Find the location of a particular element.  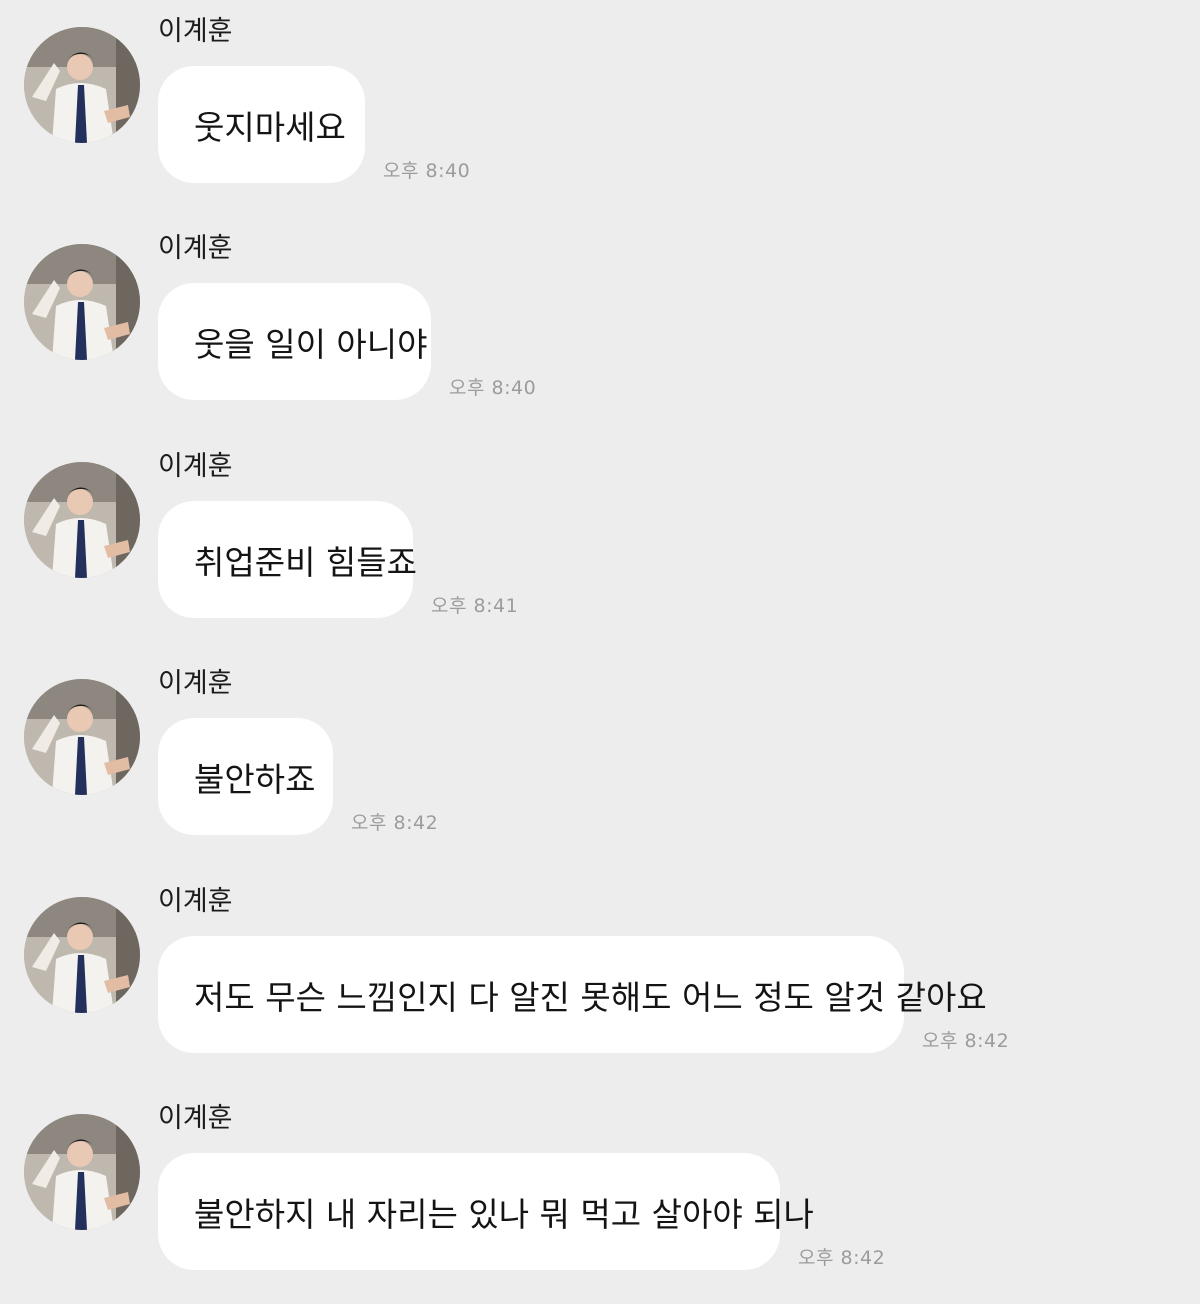

message-bubble: 웃지마세요 is located at coordinates (261, 124).